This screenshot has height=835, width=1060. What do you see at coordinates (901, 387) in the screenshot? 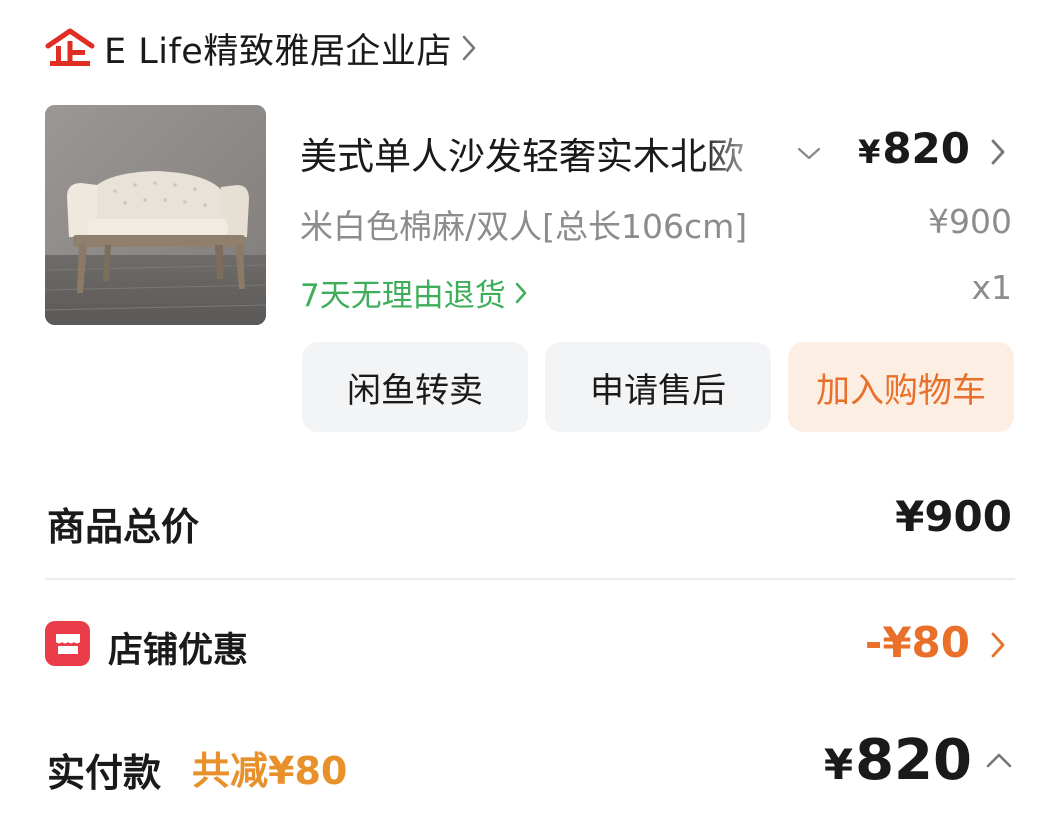
I see `add-to-cart-button: 加入购物车` at bounding box center [901, 387].